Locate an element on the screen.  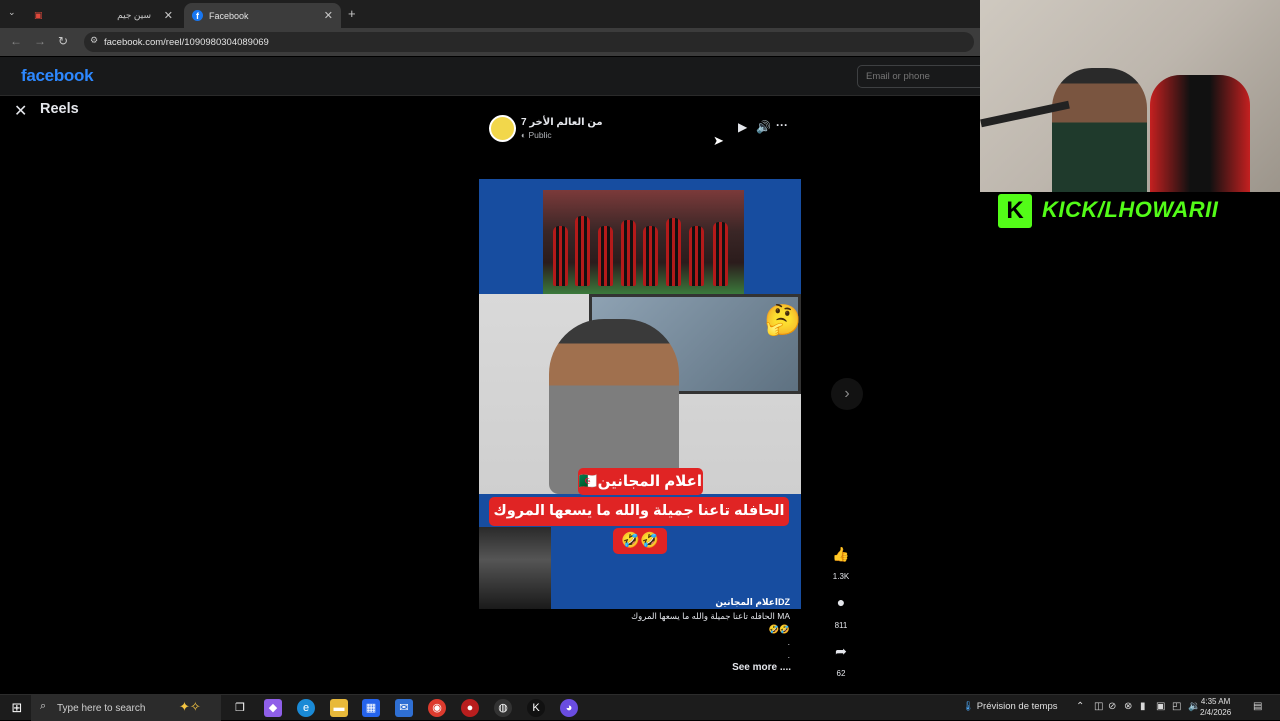
studio-scene is located at coordinates (640, 394).